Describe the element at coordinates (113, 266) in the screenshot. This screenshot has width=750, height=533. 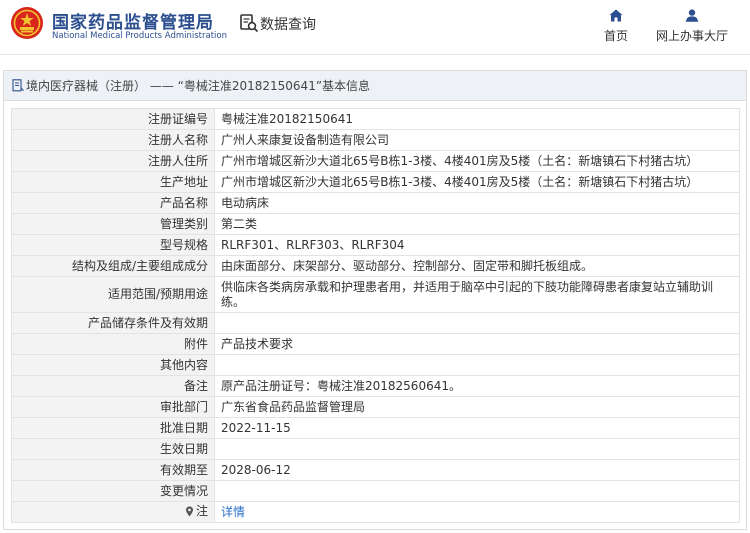
I see `field-label: 结构及组成/主要组成成分` at that location.